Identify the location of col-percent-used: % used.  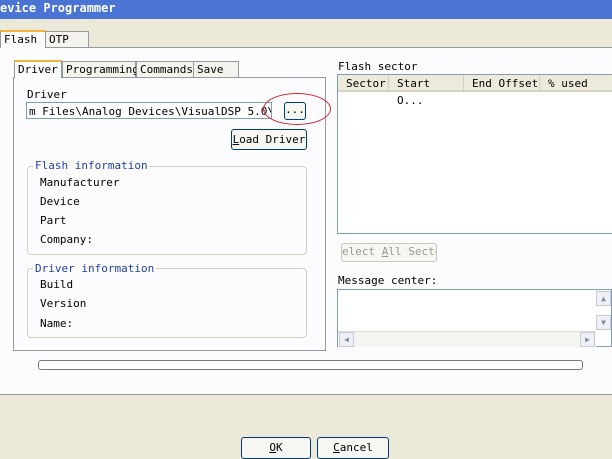
(576, 83).